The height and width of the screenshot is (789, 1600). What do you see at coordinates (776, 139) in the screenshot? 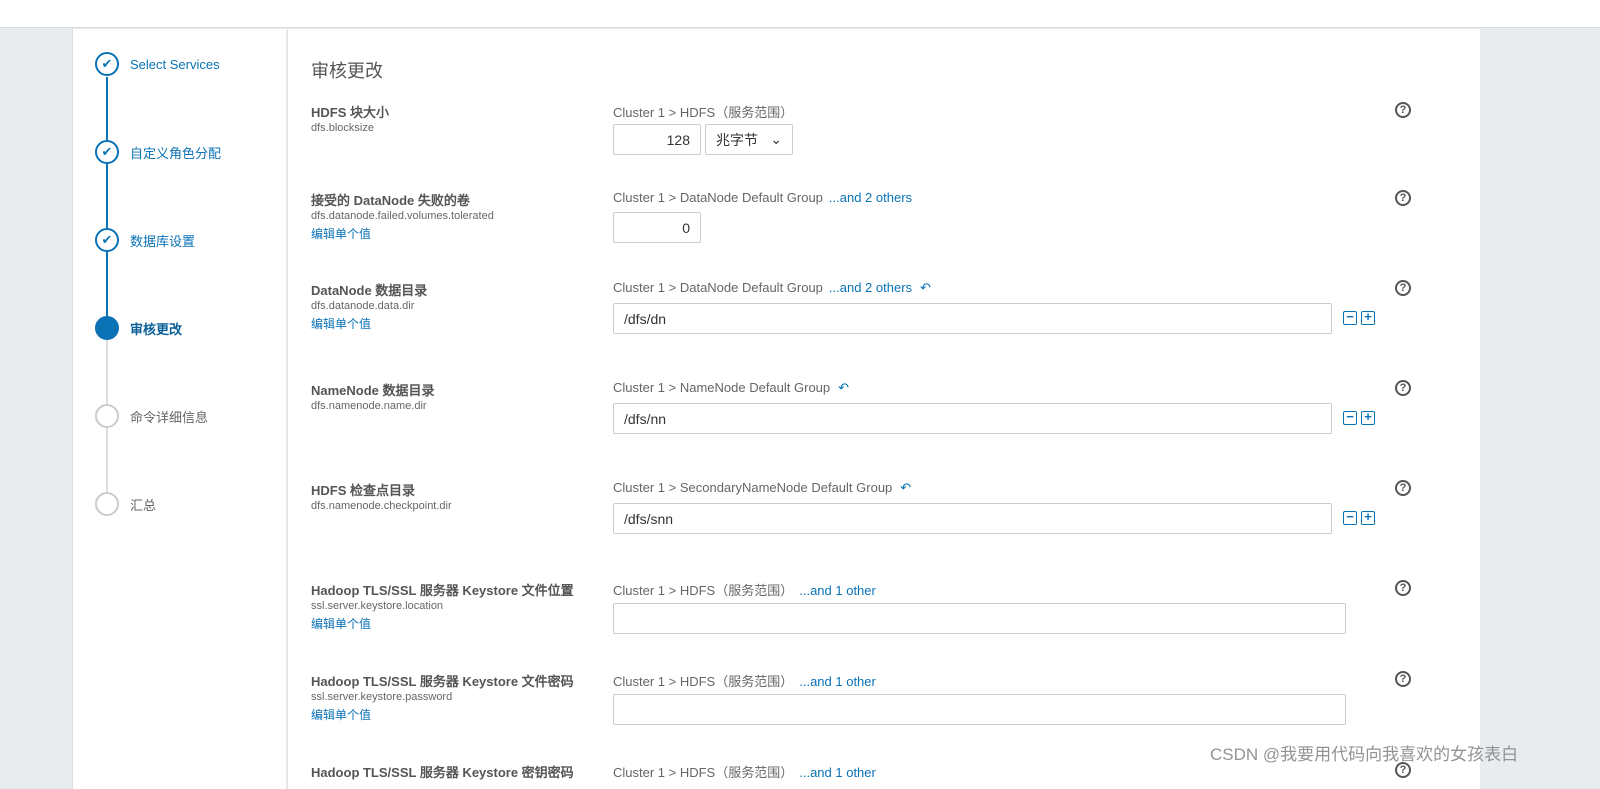
I see `chevron-down-icon: ⌄` at bounding box center [776, 139].